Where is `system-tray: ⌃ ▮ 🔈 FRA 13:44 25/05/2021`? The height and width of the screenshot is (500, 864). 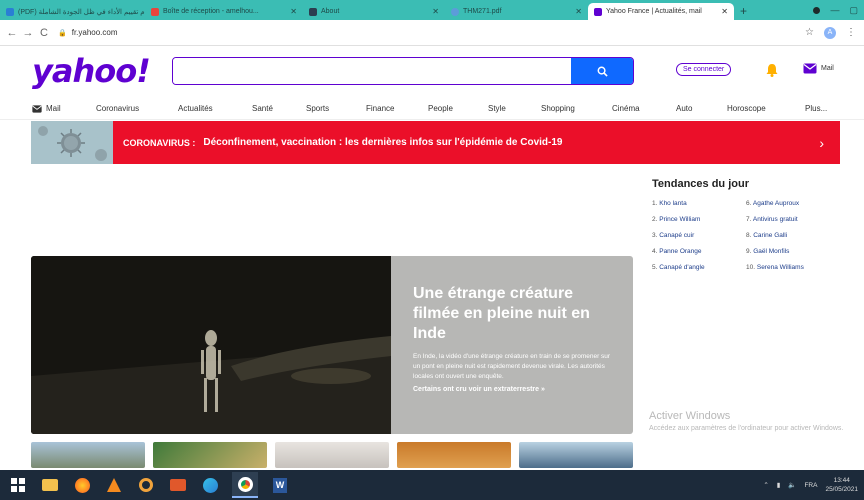 system-tray: ⌃ ▮ 🔈 FRA 13:44 25/05/2021 is located at coordinates (813, 485).